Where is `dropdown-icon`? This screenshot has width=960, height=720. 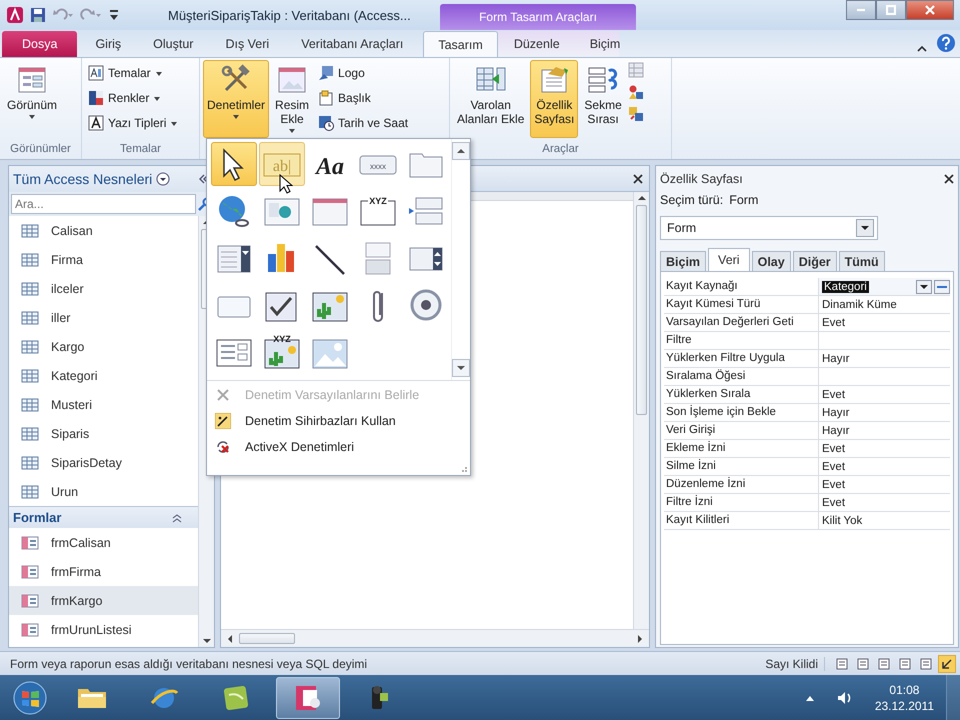 dropdown-icon is located at coordinates (163, 179).